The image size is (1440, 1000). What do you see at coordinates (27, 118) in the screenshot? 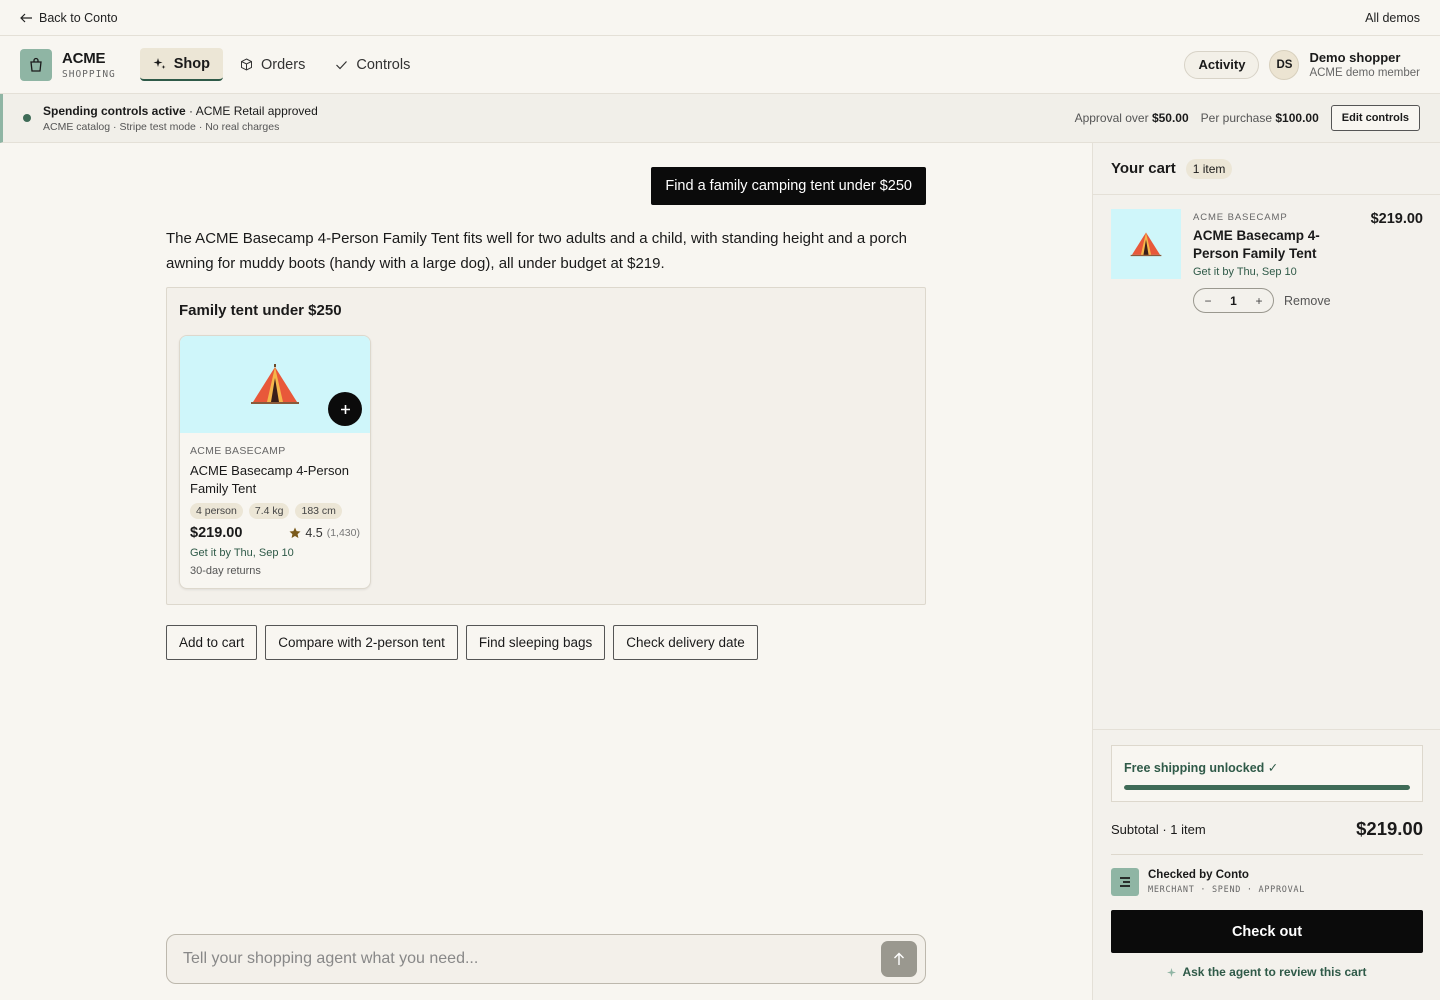
I see `status-dot-icon` at bounding box center [27, 118].